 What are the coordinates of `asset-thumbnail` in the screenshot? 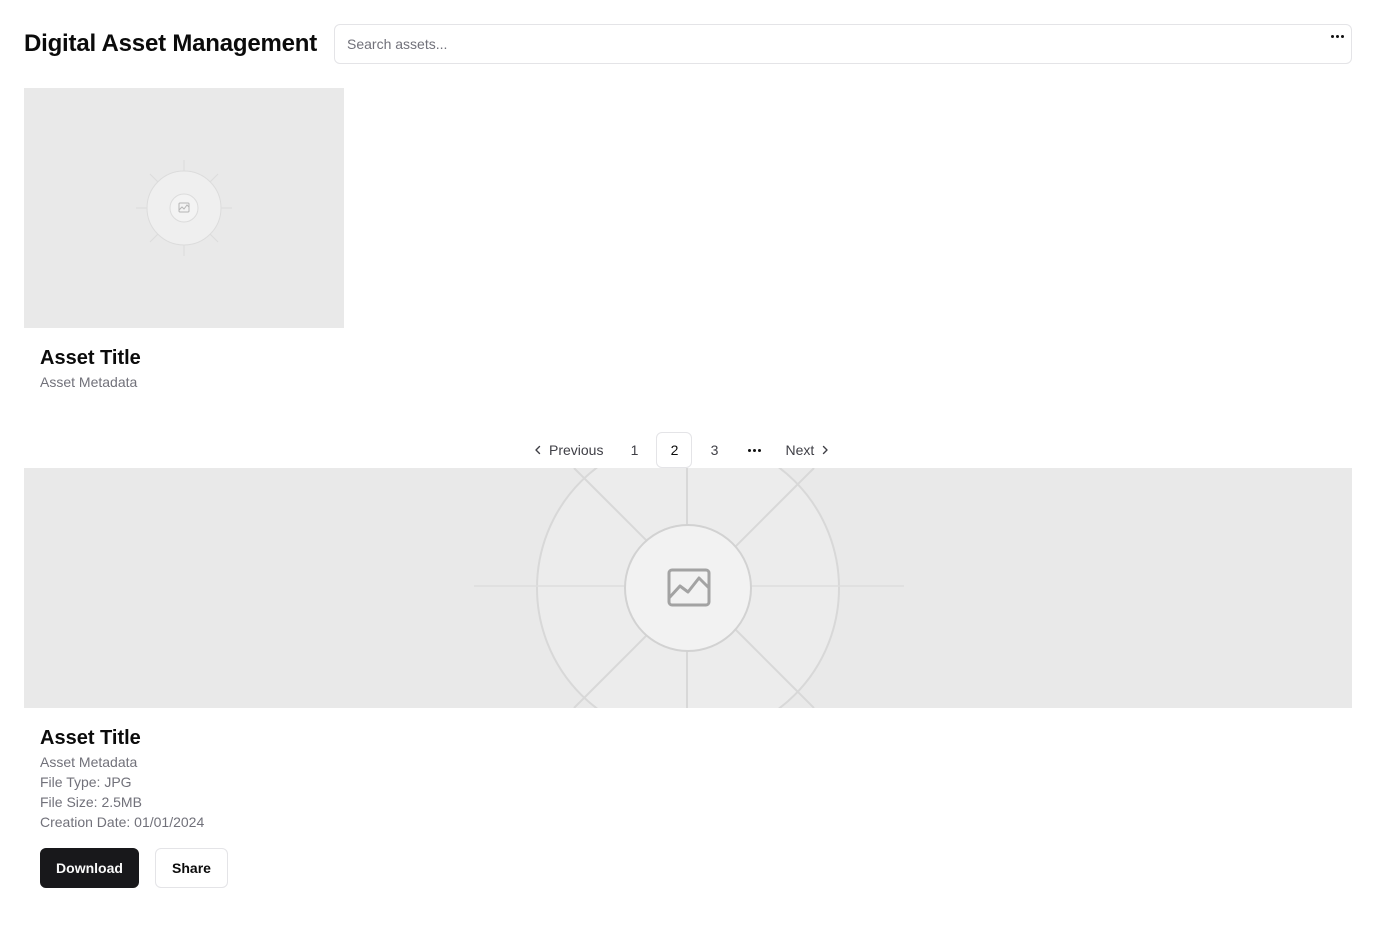 It's located at (184, 208).